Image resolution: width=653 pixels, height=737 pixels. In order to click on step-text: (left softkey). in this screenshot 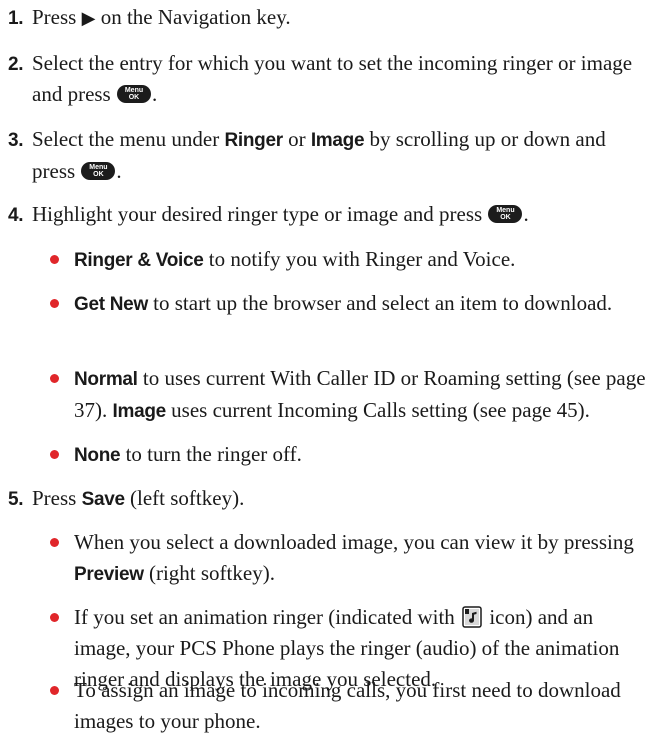, I will do `click(184, 498)`.